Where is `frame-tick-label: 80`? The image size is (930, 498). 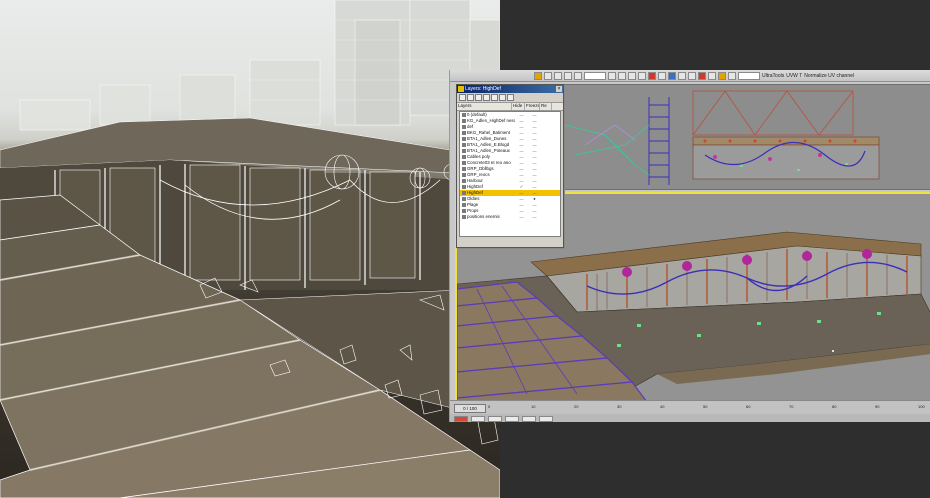 frame-tick-label: 80 is located at coordinates (834, 406).